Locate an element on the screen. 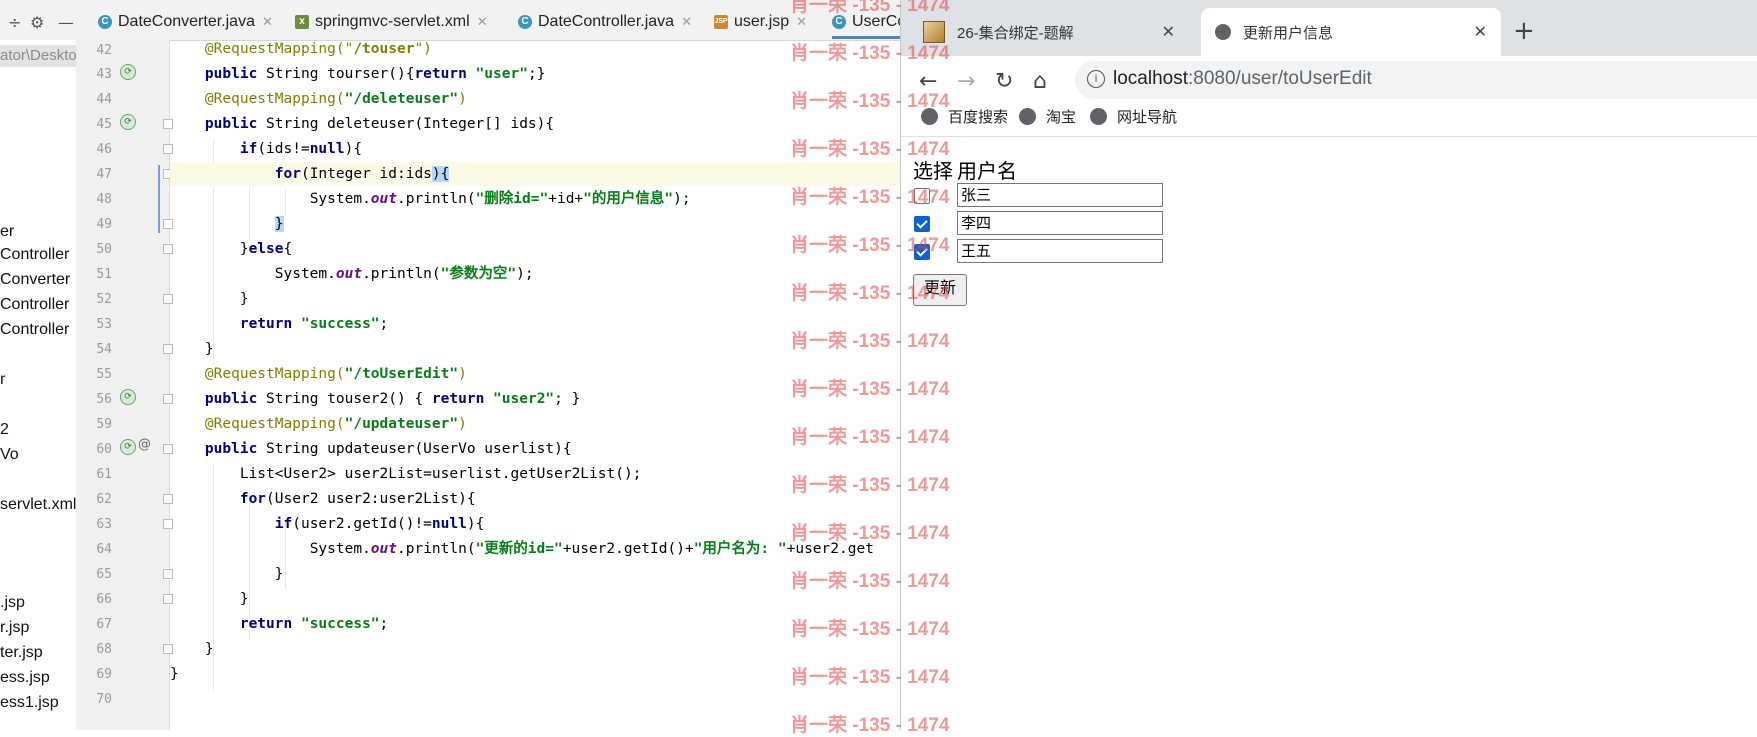 Image resolution: width=1757 pixels, height=737 pixels. line-number: 63 is located at coordinates (104, 524).